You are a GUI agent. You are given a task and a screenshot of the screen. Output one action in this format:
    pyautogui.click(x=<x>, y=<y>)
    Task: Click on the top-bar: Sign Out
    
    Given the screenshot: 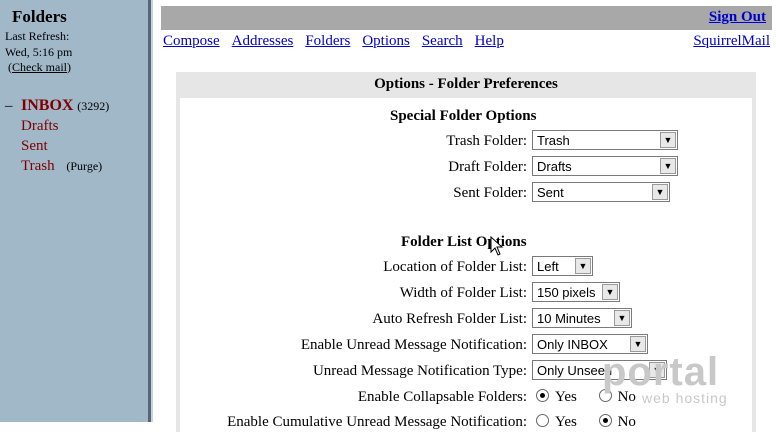 What is the action you would take?
    pyautogui.click(x=466, y=18)
    